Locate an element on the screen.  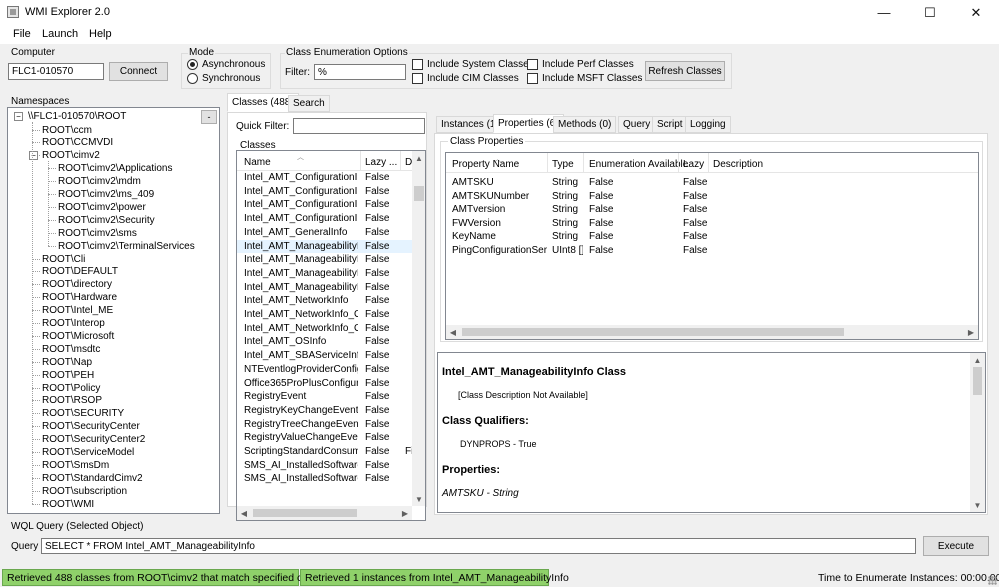
namespace-item: ROOT\Intel_ME is located at coordinates (77, 310).